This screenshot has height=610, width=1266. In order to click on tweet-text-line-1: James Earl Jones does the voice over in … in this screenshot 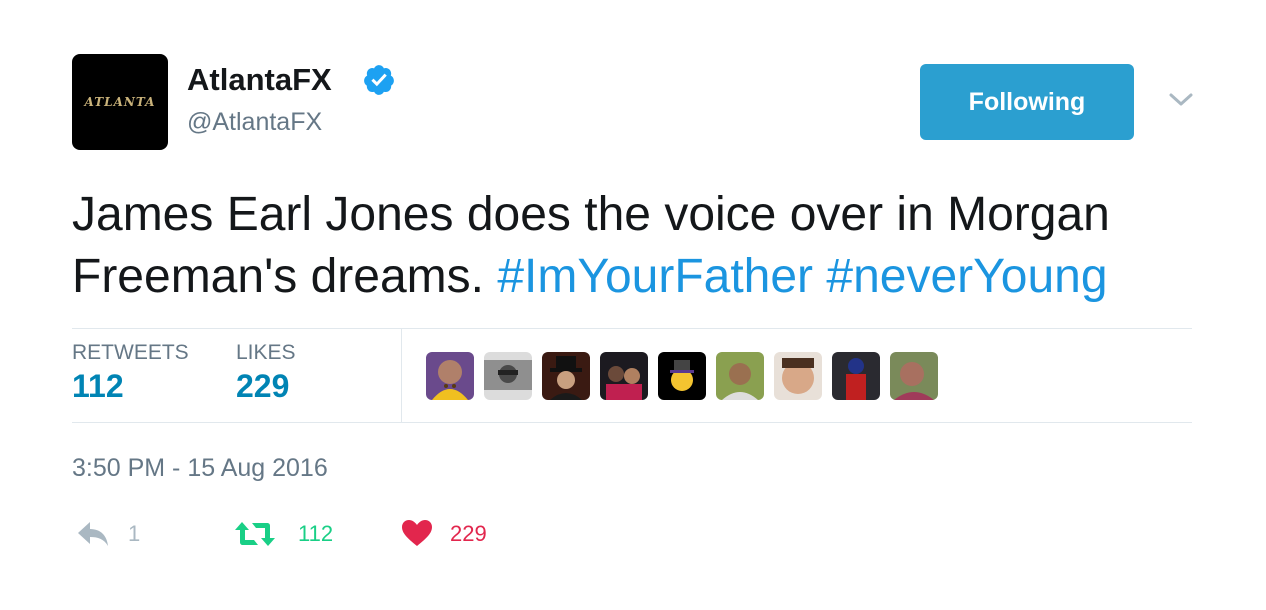, I will do `click(591, 214)`.